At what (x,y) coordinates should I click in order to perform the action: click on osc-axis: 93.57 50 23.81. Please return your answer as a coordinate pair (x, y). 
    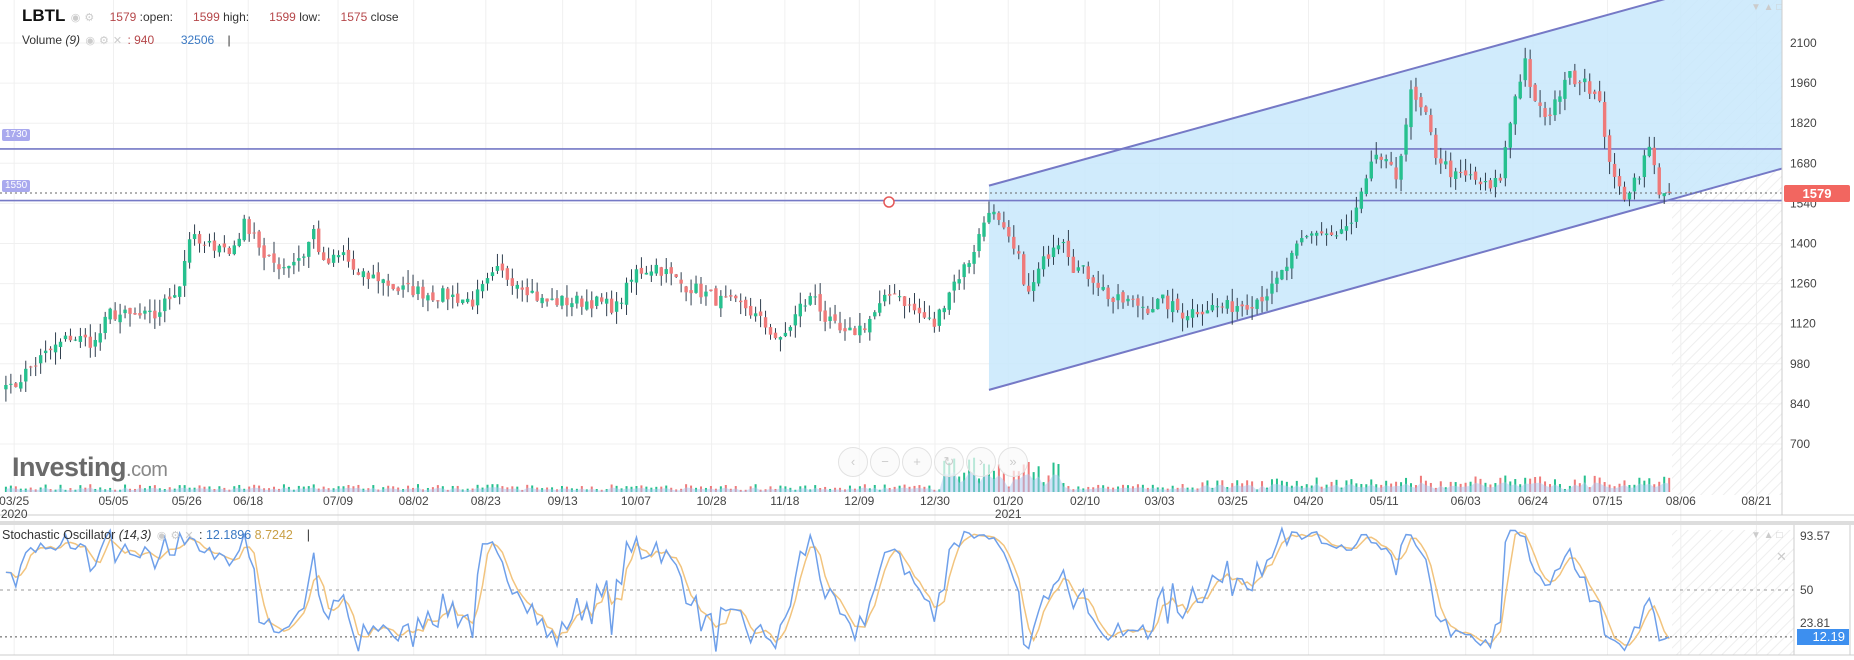
    Looking at the image, I should click on (1815, 579).